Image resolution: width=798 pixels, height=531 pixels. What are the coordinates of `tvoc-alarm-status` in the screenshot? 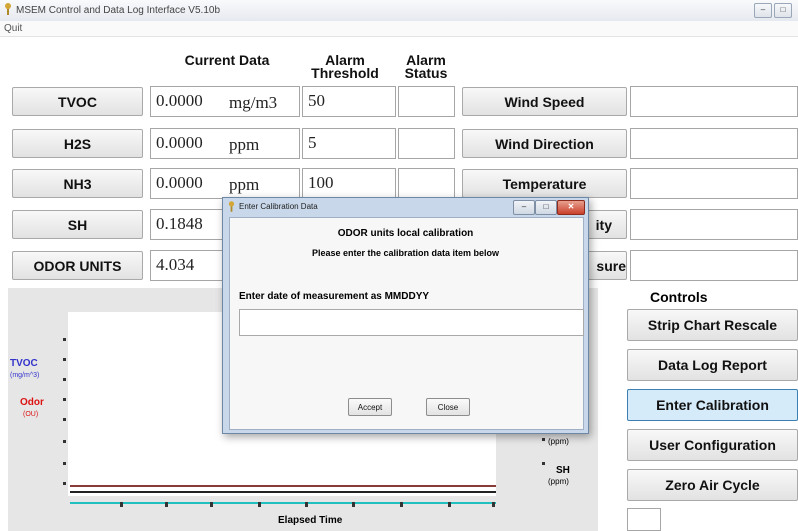 It's located at (426, 101).